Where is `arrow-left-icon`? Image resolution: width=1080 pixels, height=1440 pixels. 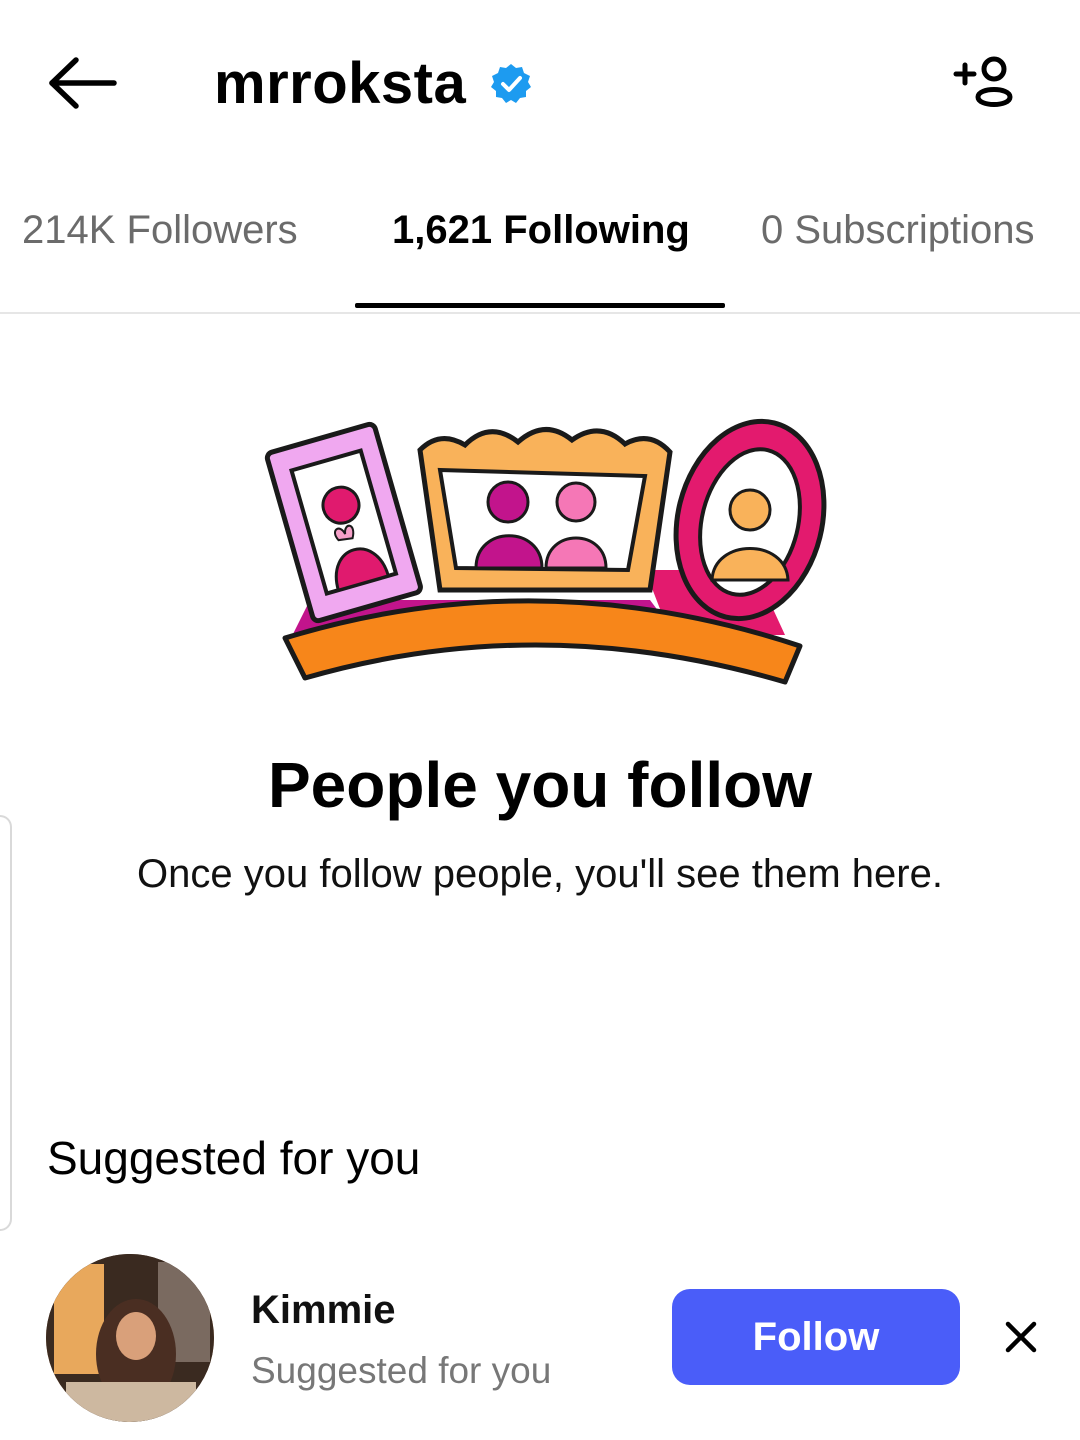 arrow-left-icon is located at coordinates (83, 83).